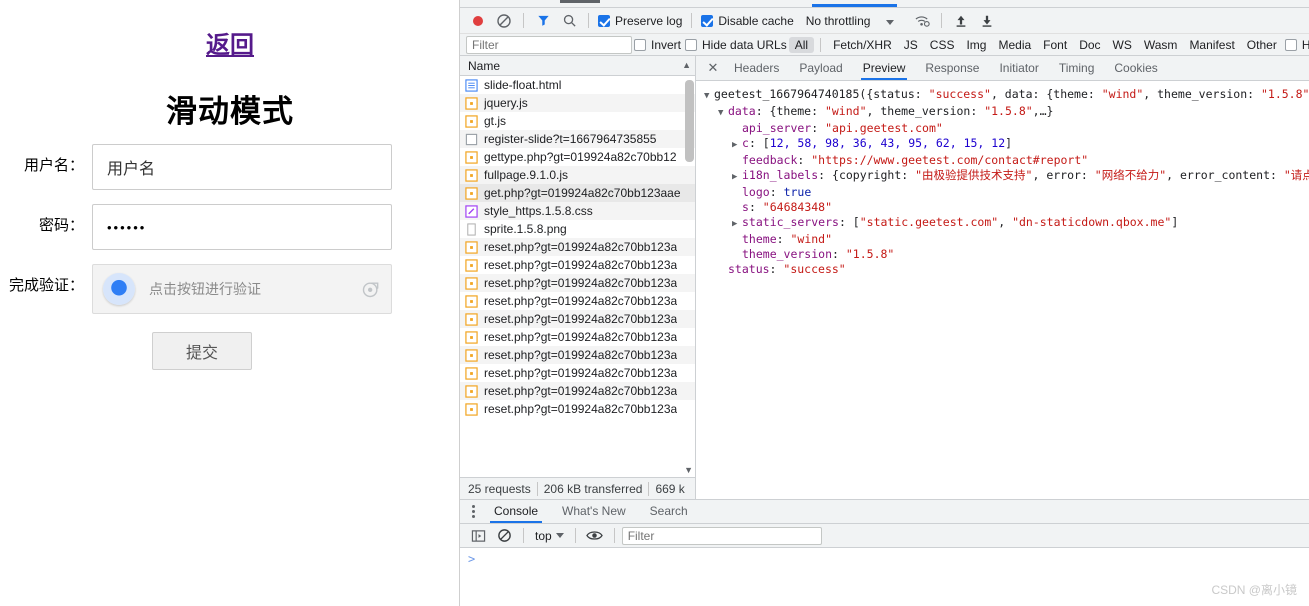  Describe the element at coordinates (549, 536) in the screenshot. I see `console-context-select: top` at that location.